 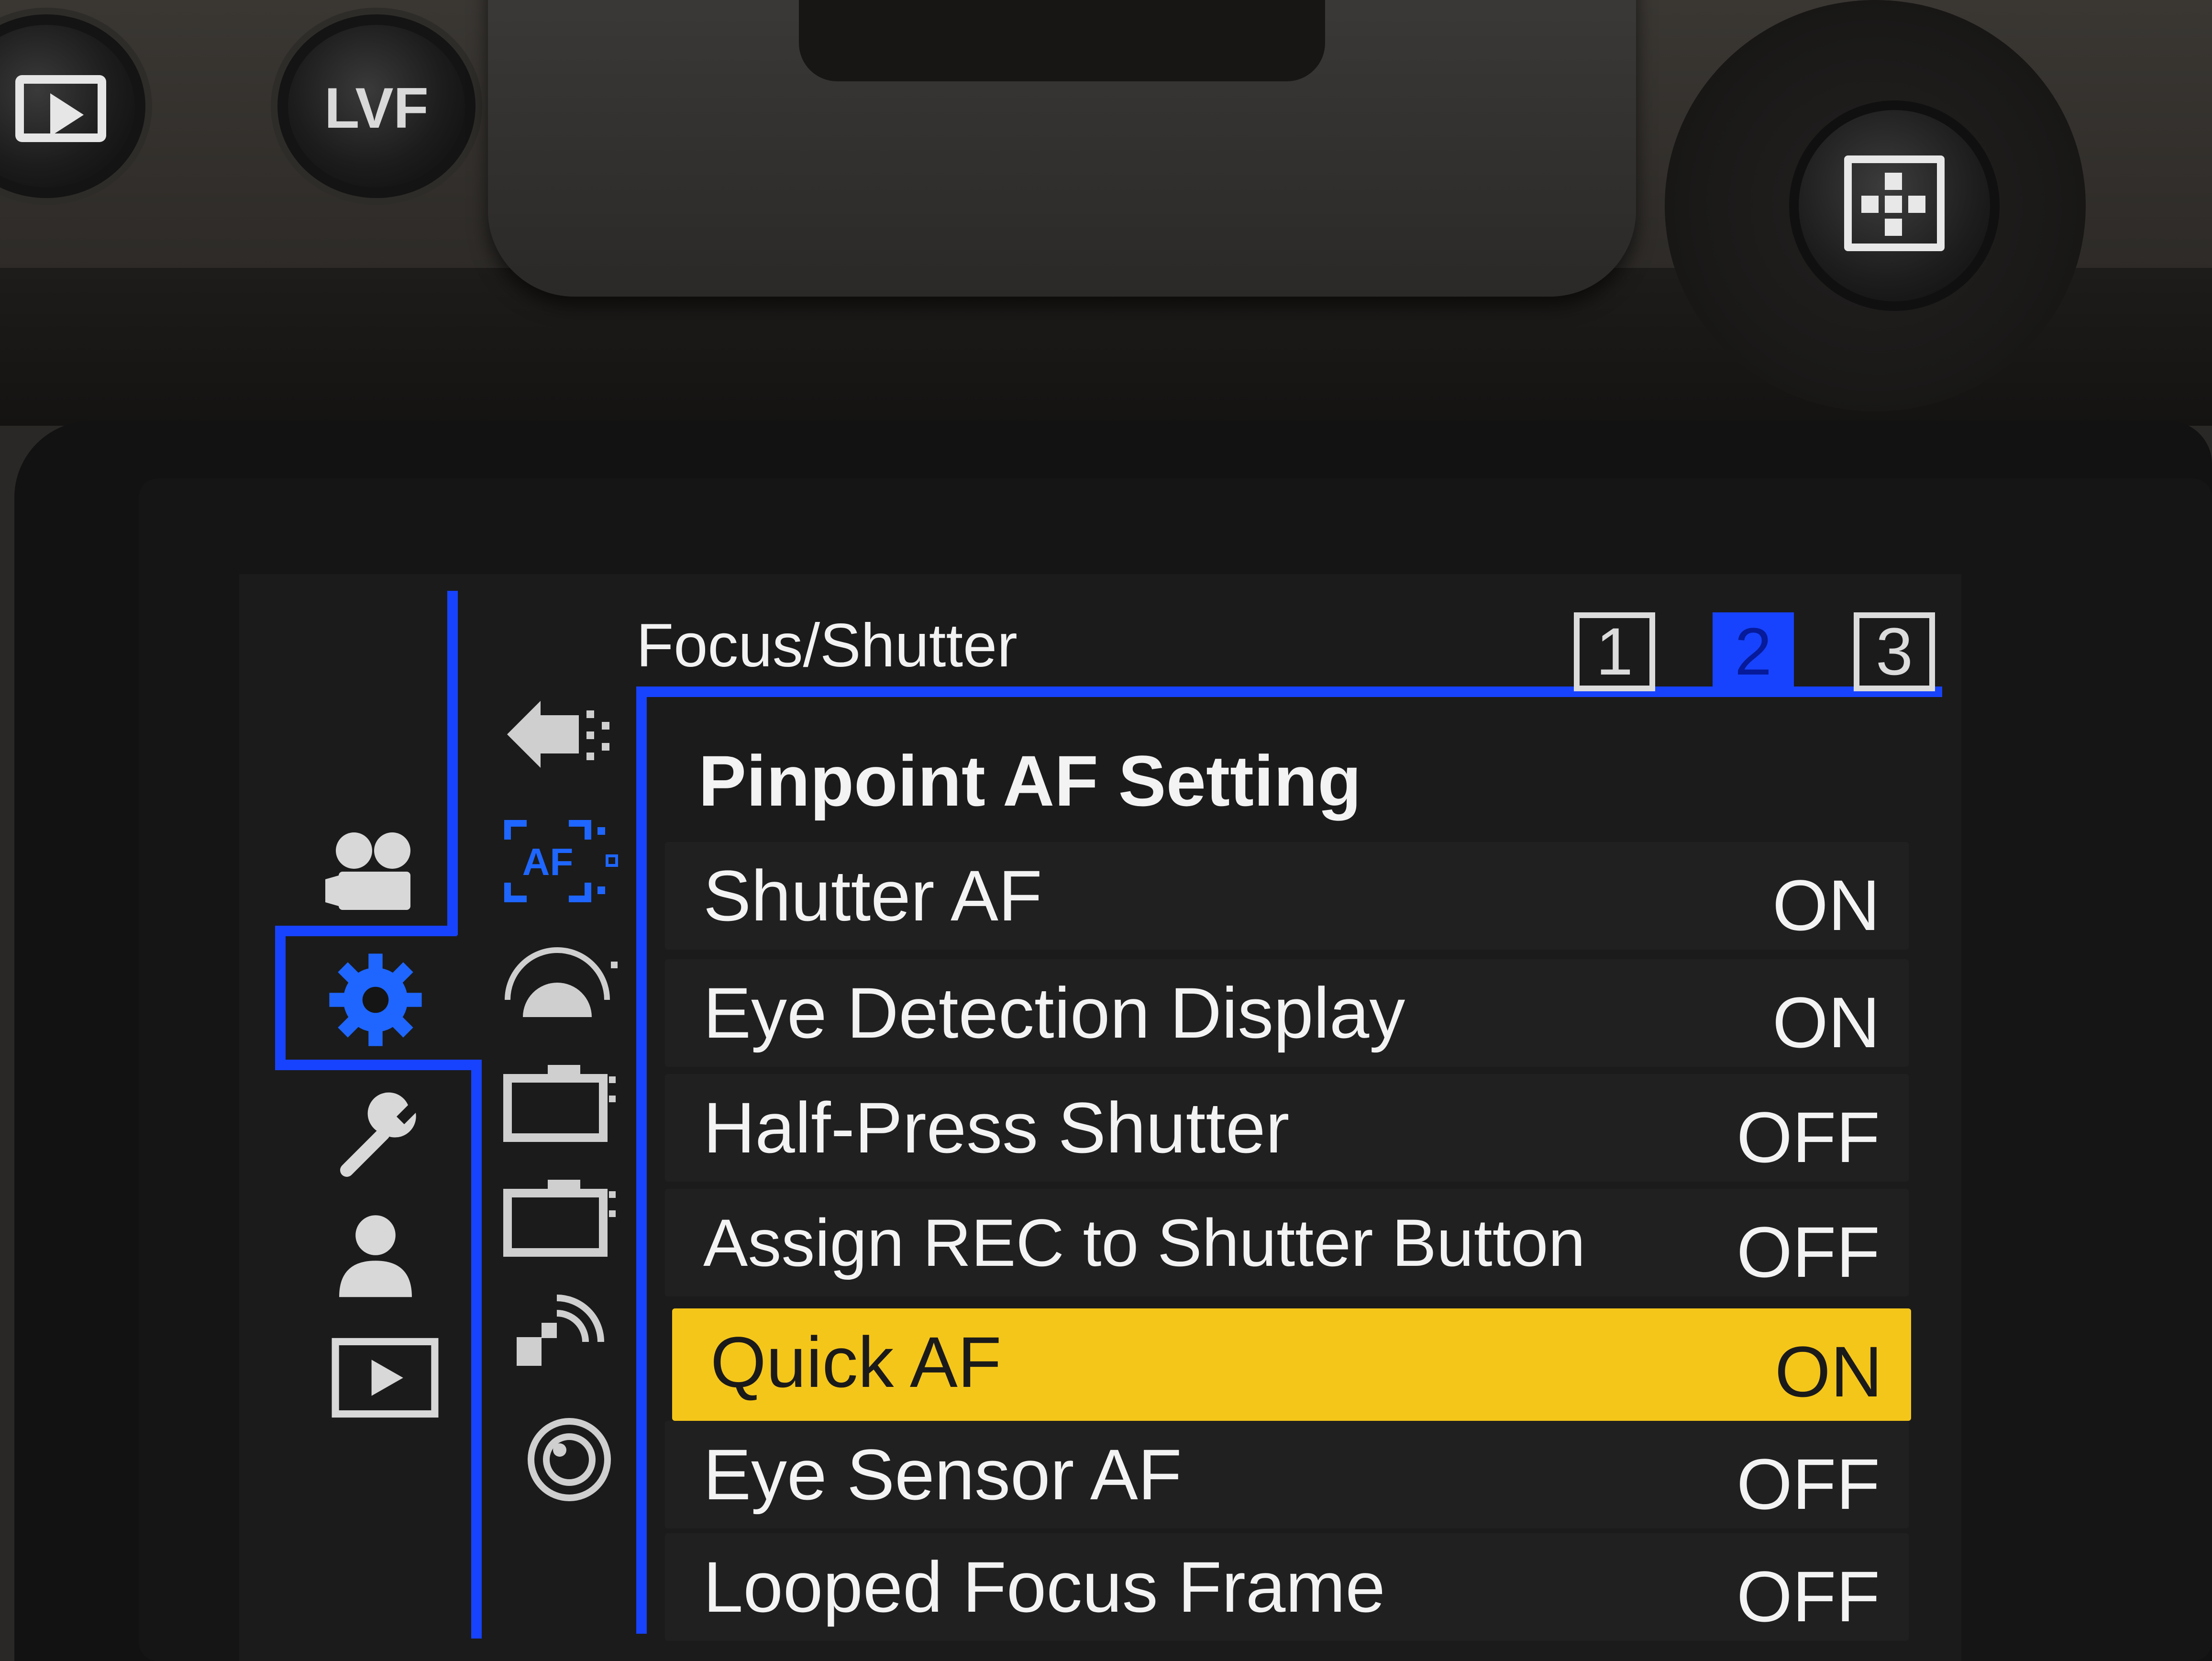 I want to click on lvf-button: LVF, so click(x=376, y=106).